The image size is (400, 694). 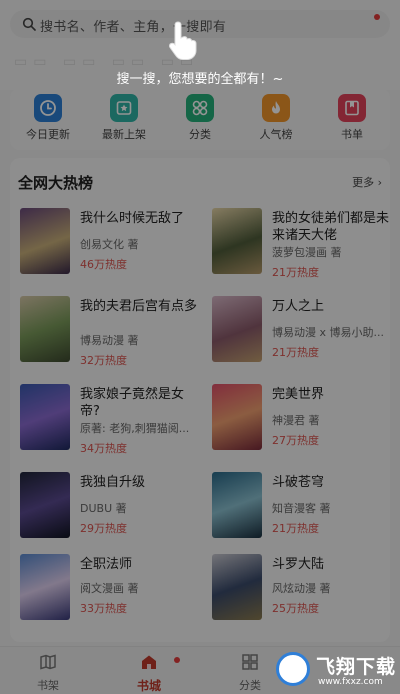 What do you see at coordinates (356, 667) in the screenshot?
I see `watermark-text: 飞翔下载` at bounding box center [356, 667].